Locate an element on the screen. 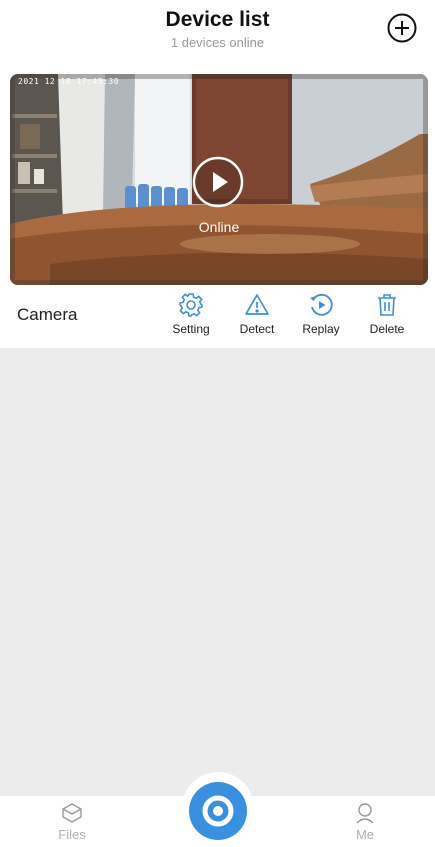  add-device-button is located at coordinates (402, 28).